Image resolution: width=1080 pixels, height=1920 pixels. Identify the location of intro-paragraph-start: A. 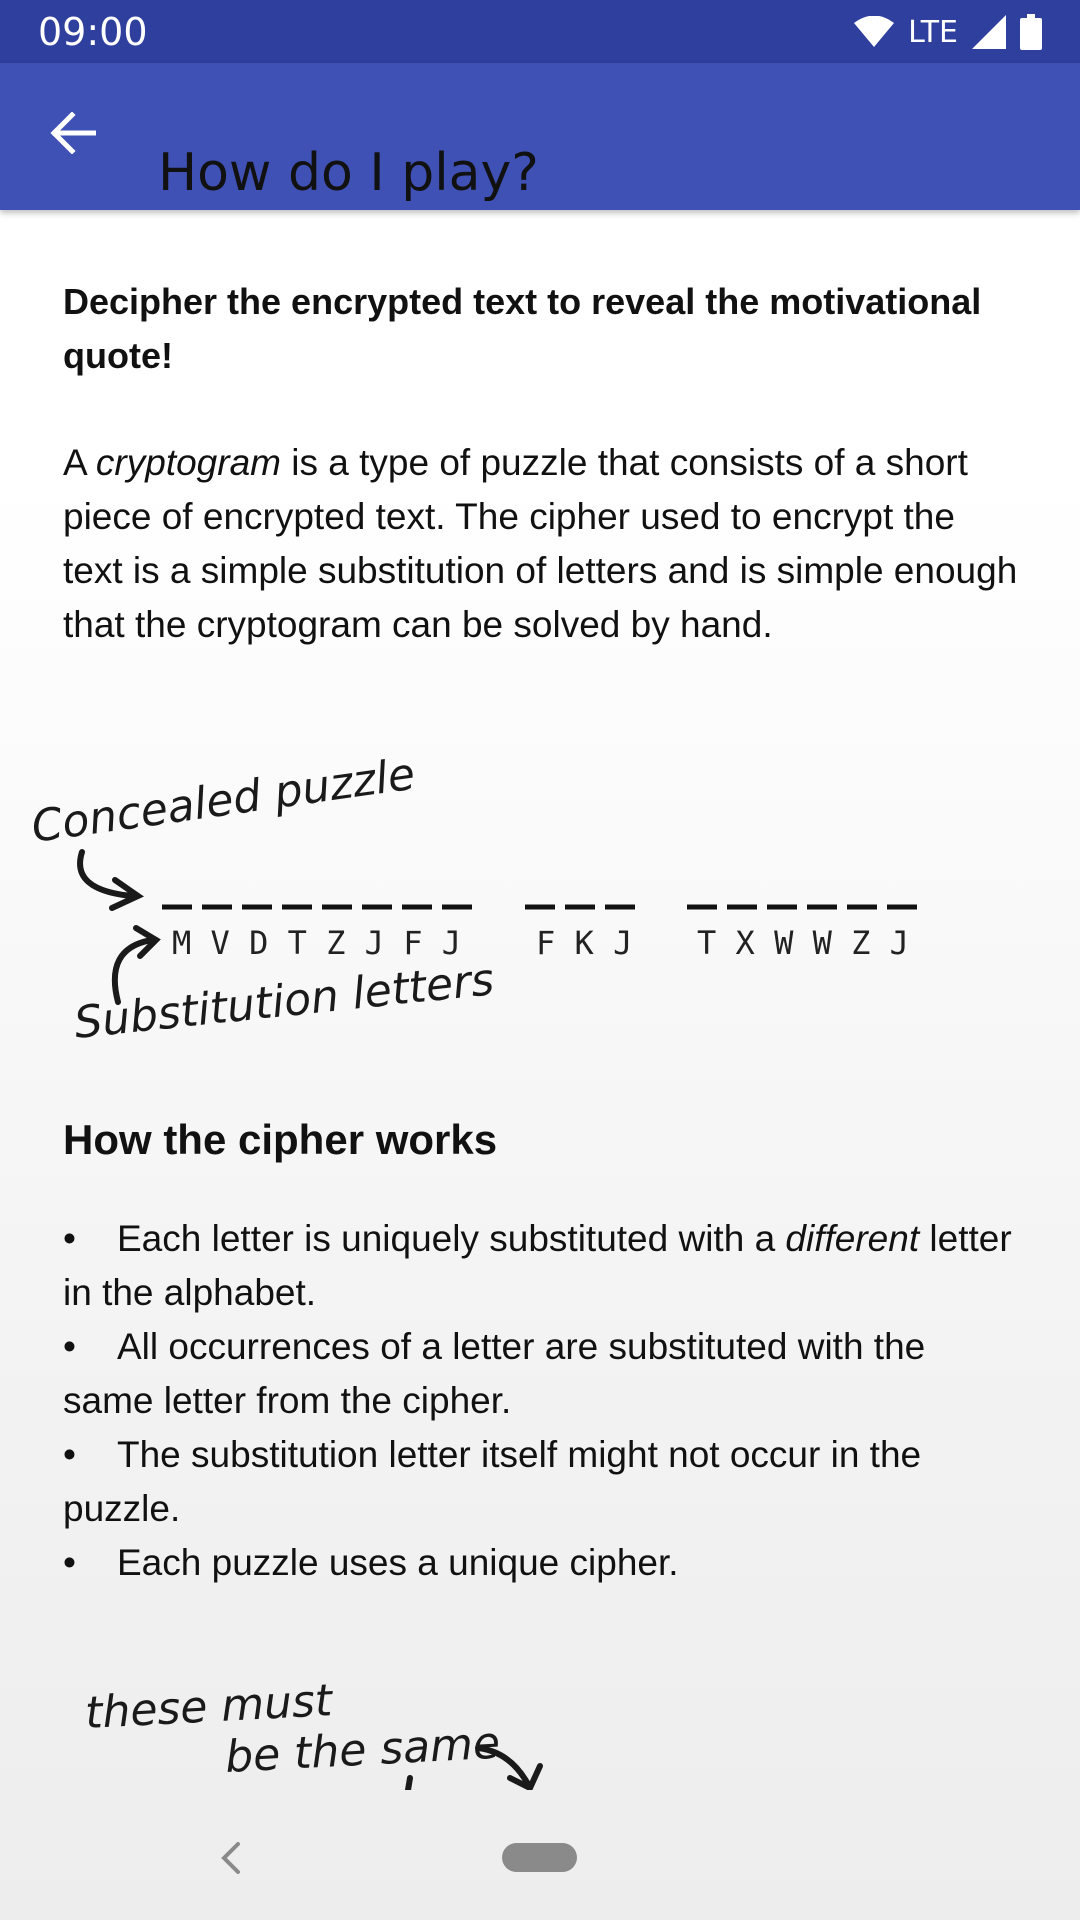
(79, 462).